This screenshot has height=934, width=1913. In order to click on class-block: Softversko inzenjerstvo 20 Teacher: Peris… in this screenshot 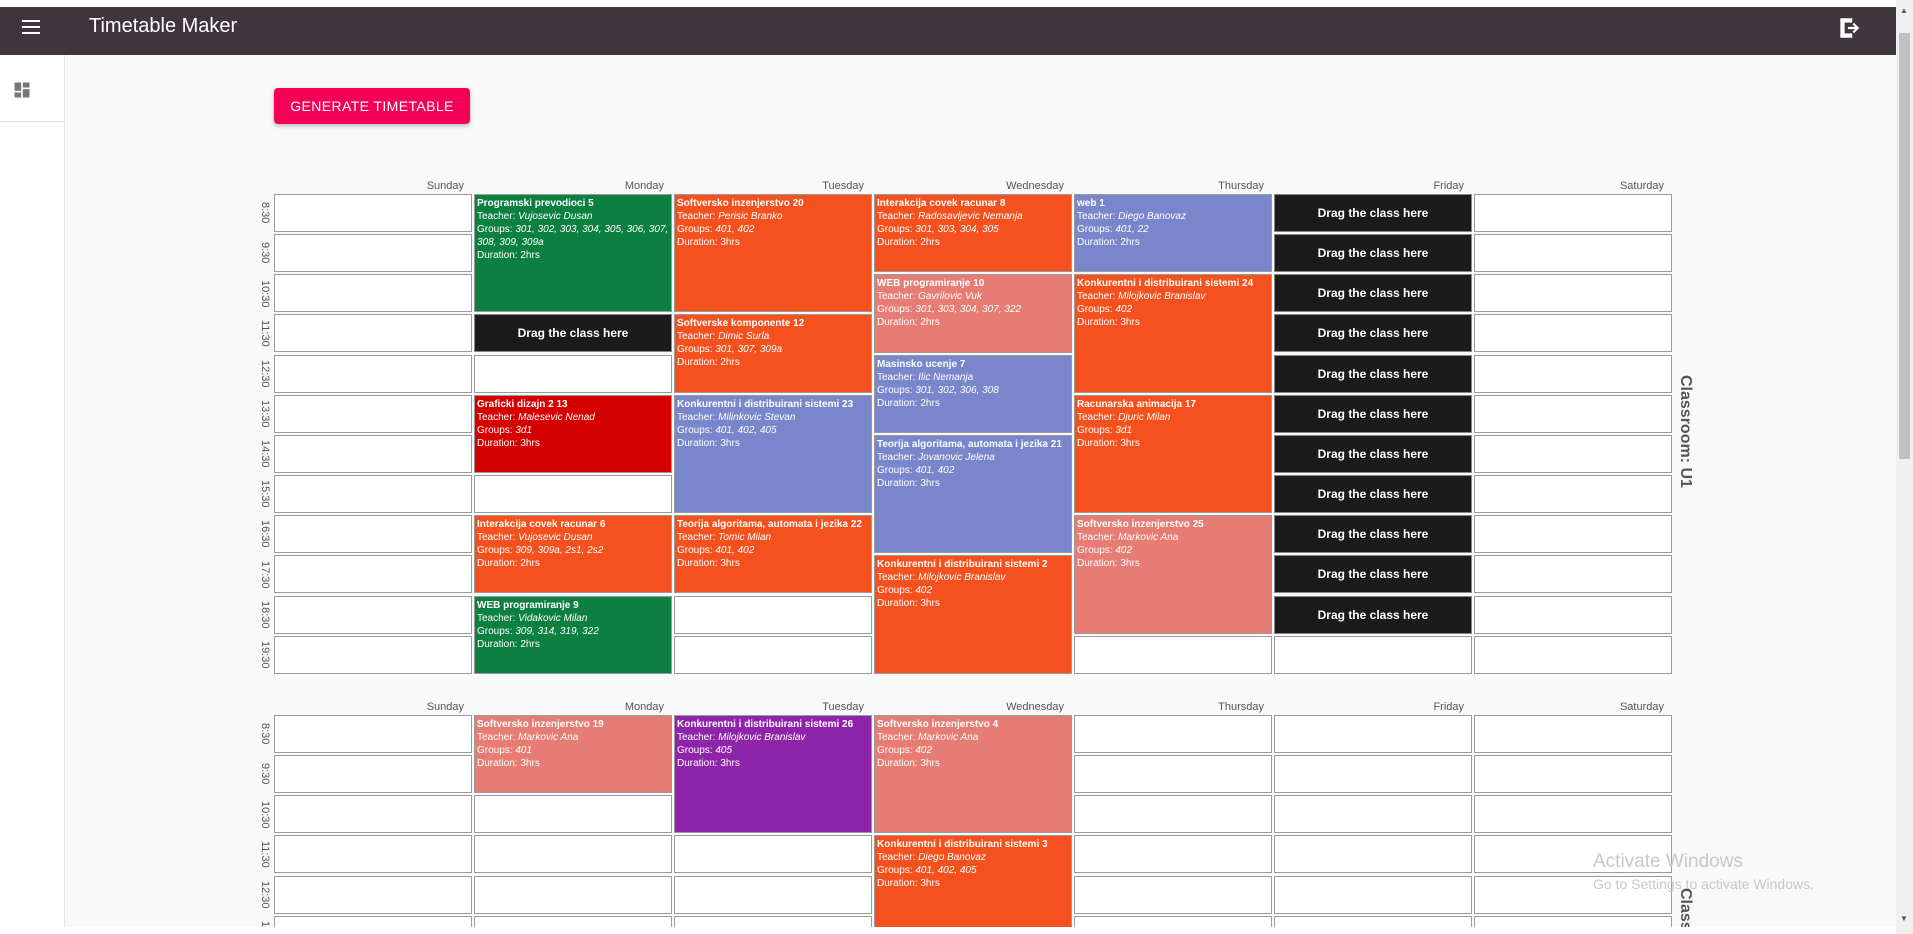, I will do `click(773, 253)`.